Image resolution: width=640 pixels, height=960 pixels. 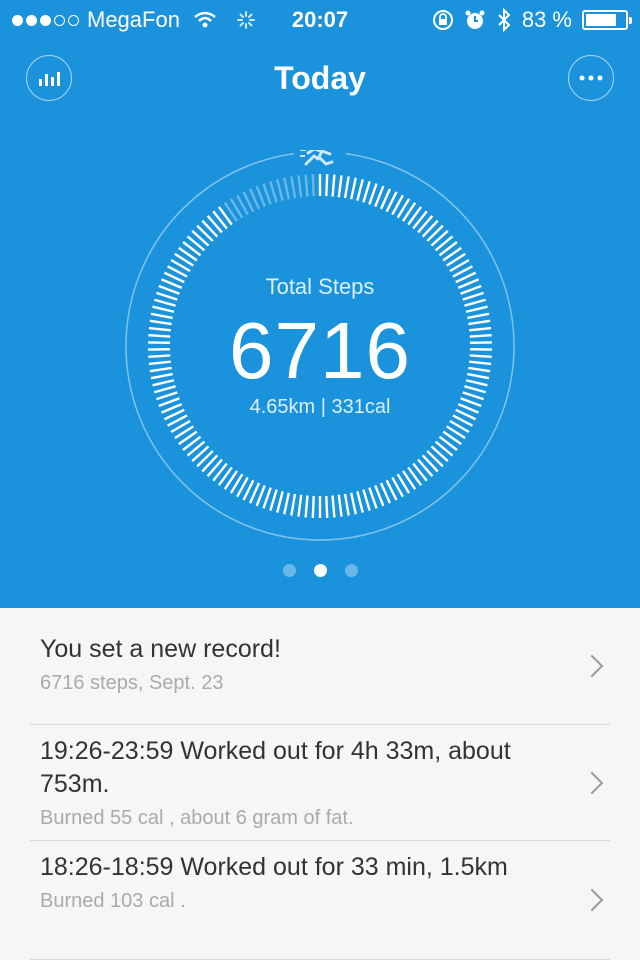 I want to click on more-dots-icon, so click(x=591, y=78).